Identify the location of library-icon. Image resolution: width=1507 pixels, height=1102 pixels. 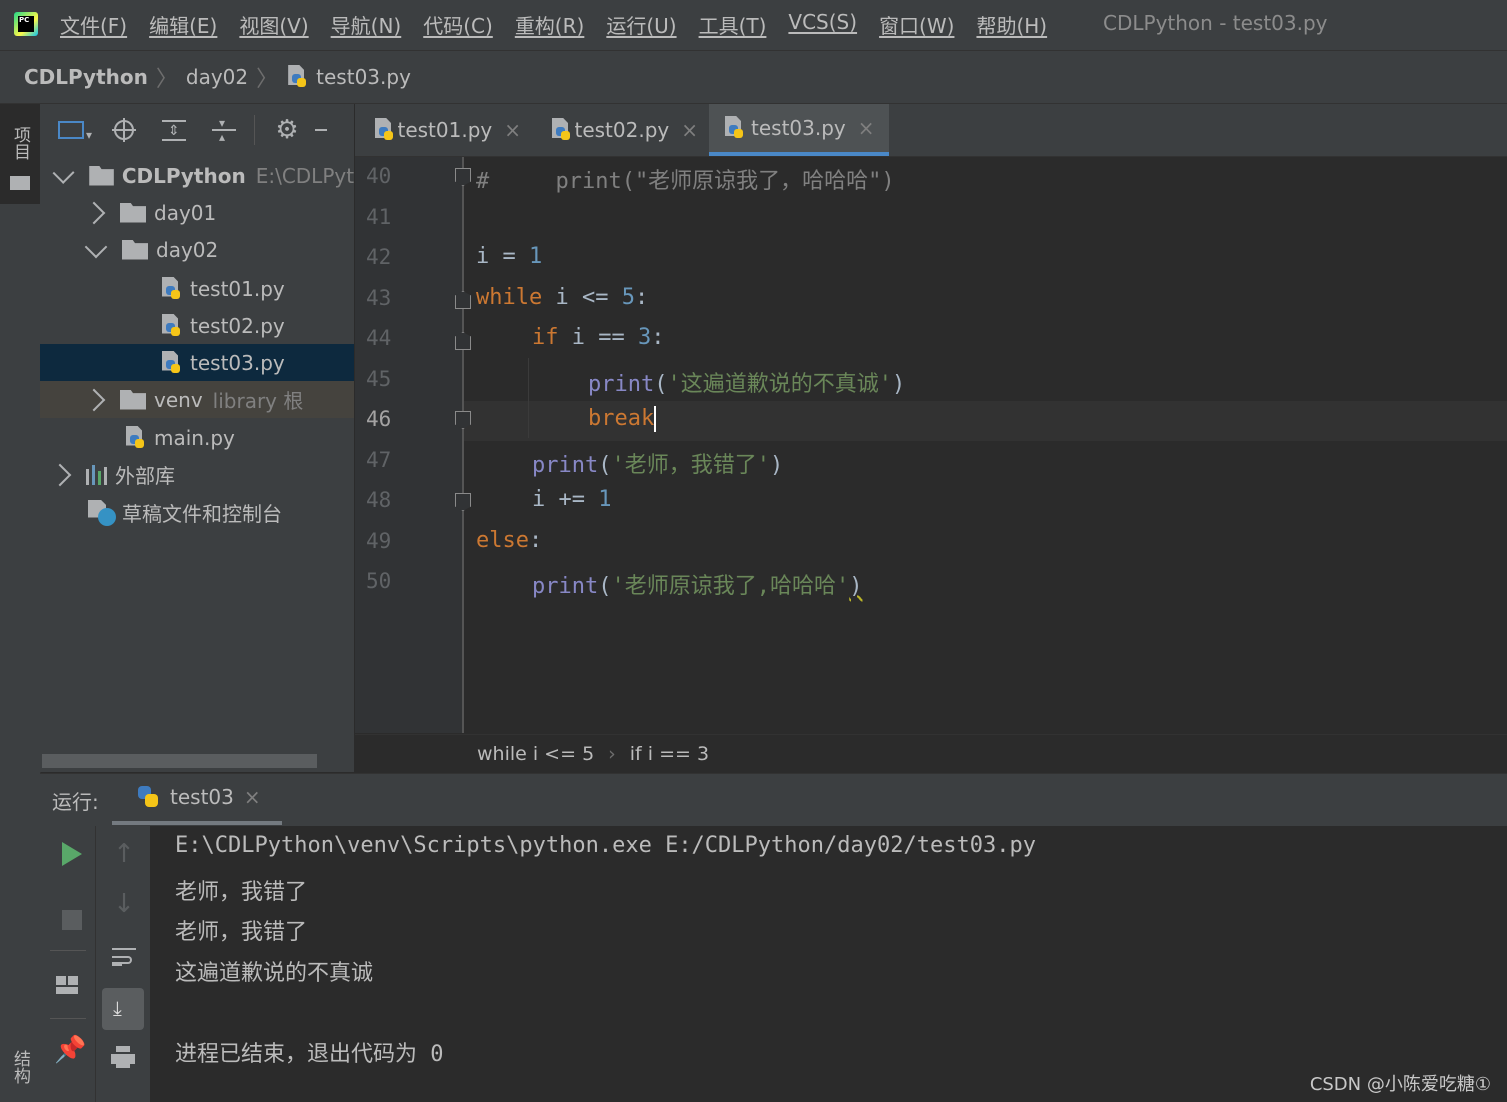
(96, 474).